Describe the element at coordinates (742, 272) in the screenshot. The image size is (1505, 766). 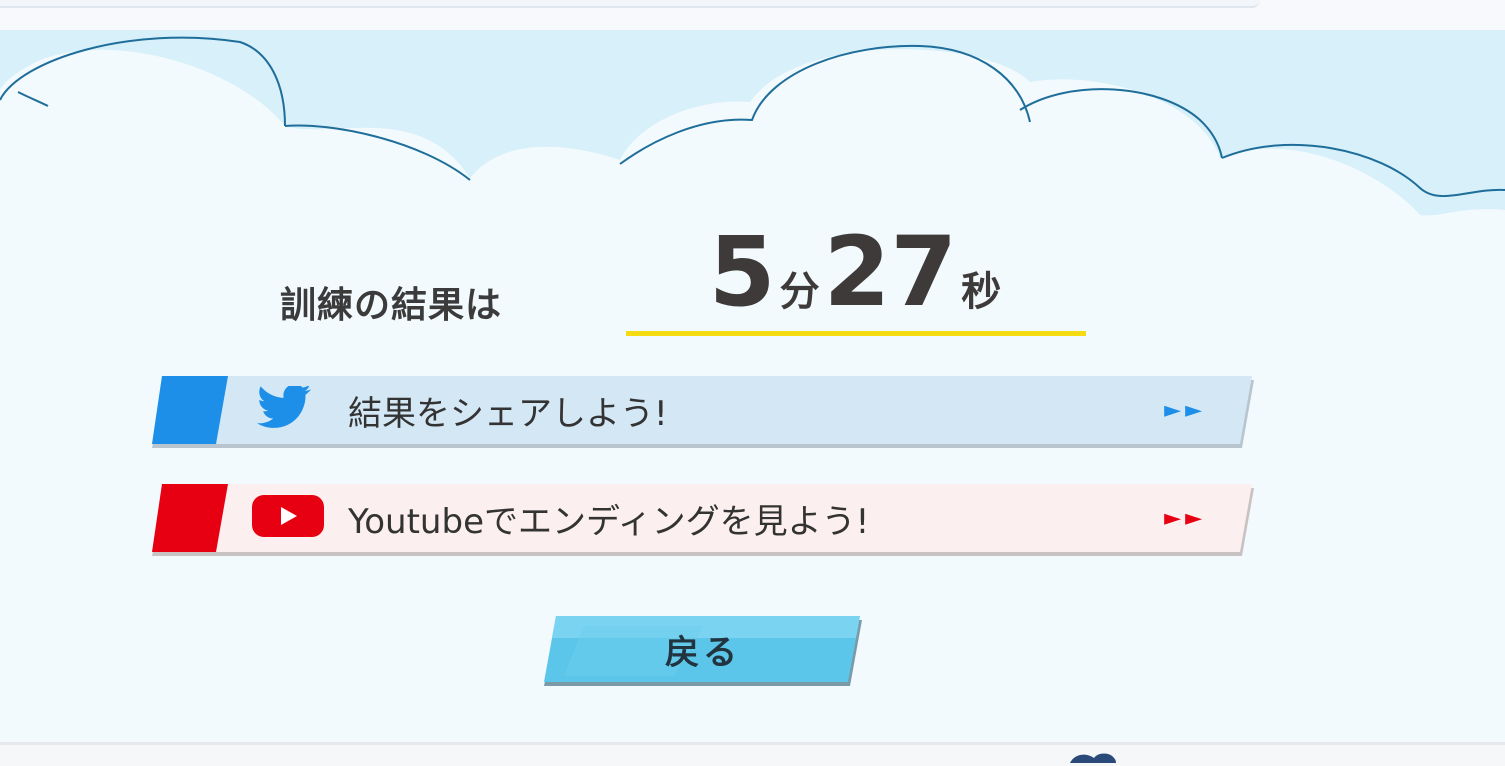
I see `result-minutes: 5` at that location.